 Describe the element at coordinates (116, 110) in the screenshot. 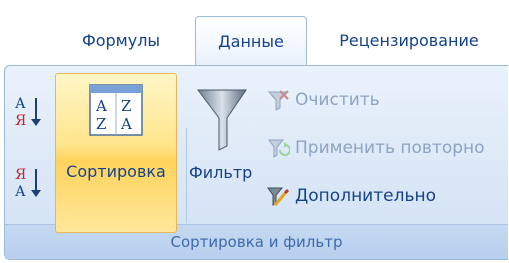

I see `sort-dialog-icon: A Z Z A` at that location.